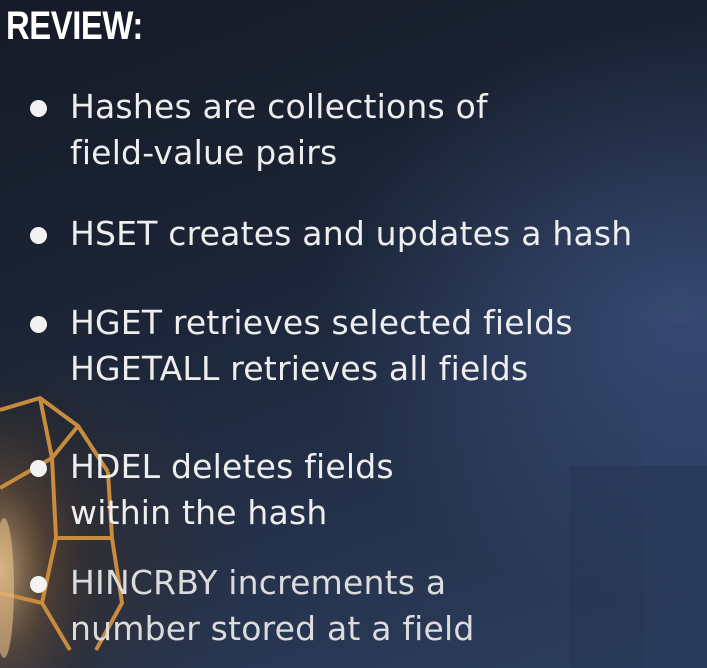 The width and height of the screenshot is (707, 668). Describe the element at coordinates (351, 233) in the screenshot. I see `bullet-text: HSET creates and updates a hash` at that location.